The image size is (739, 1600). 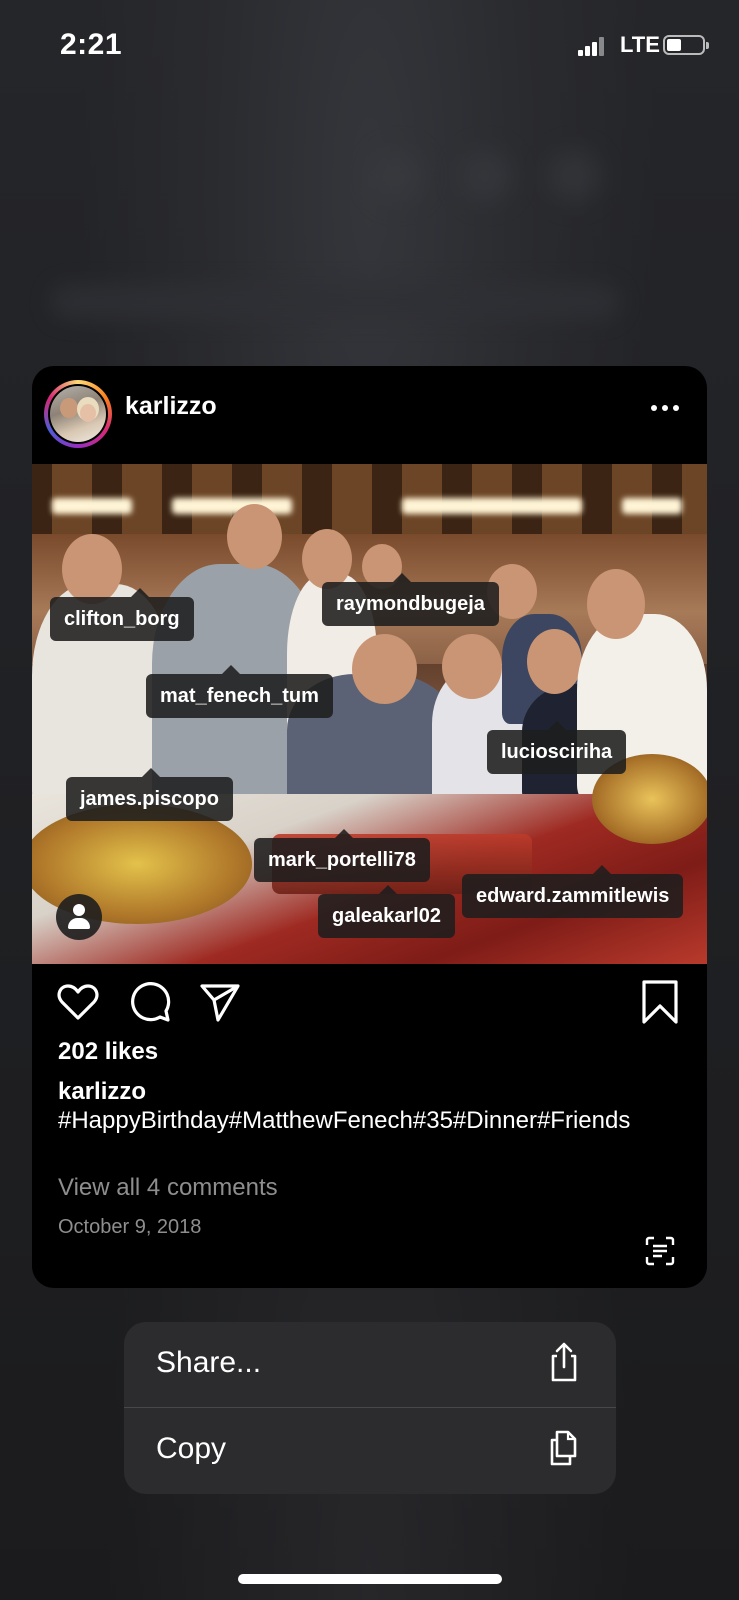 What do you see at coordinates (191, 1448) in the screenshot?
I see `copy-label: Copy` at bounding box center [191, 1448].